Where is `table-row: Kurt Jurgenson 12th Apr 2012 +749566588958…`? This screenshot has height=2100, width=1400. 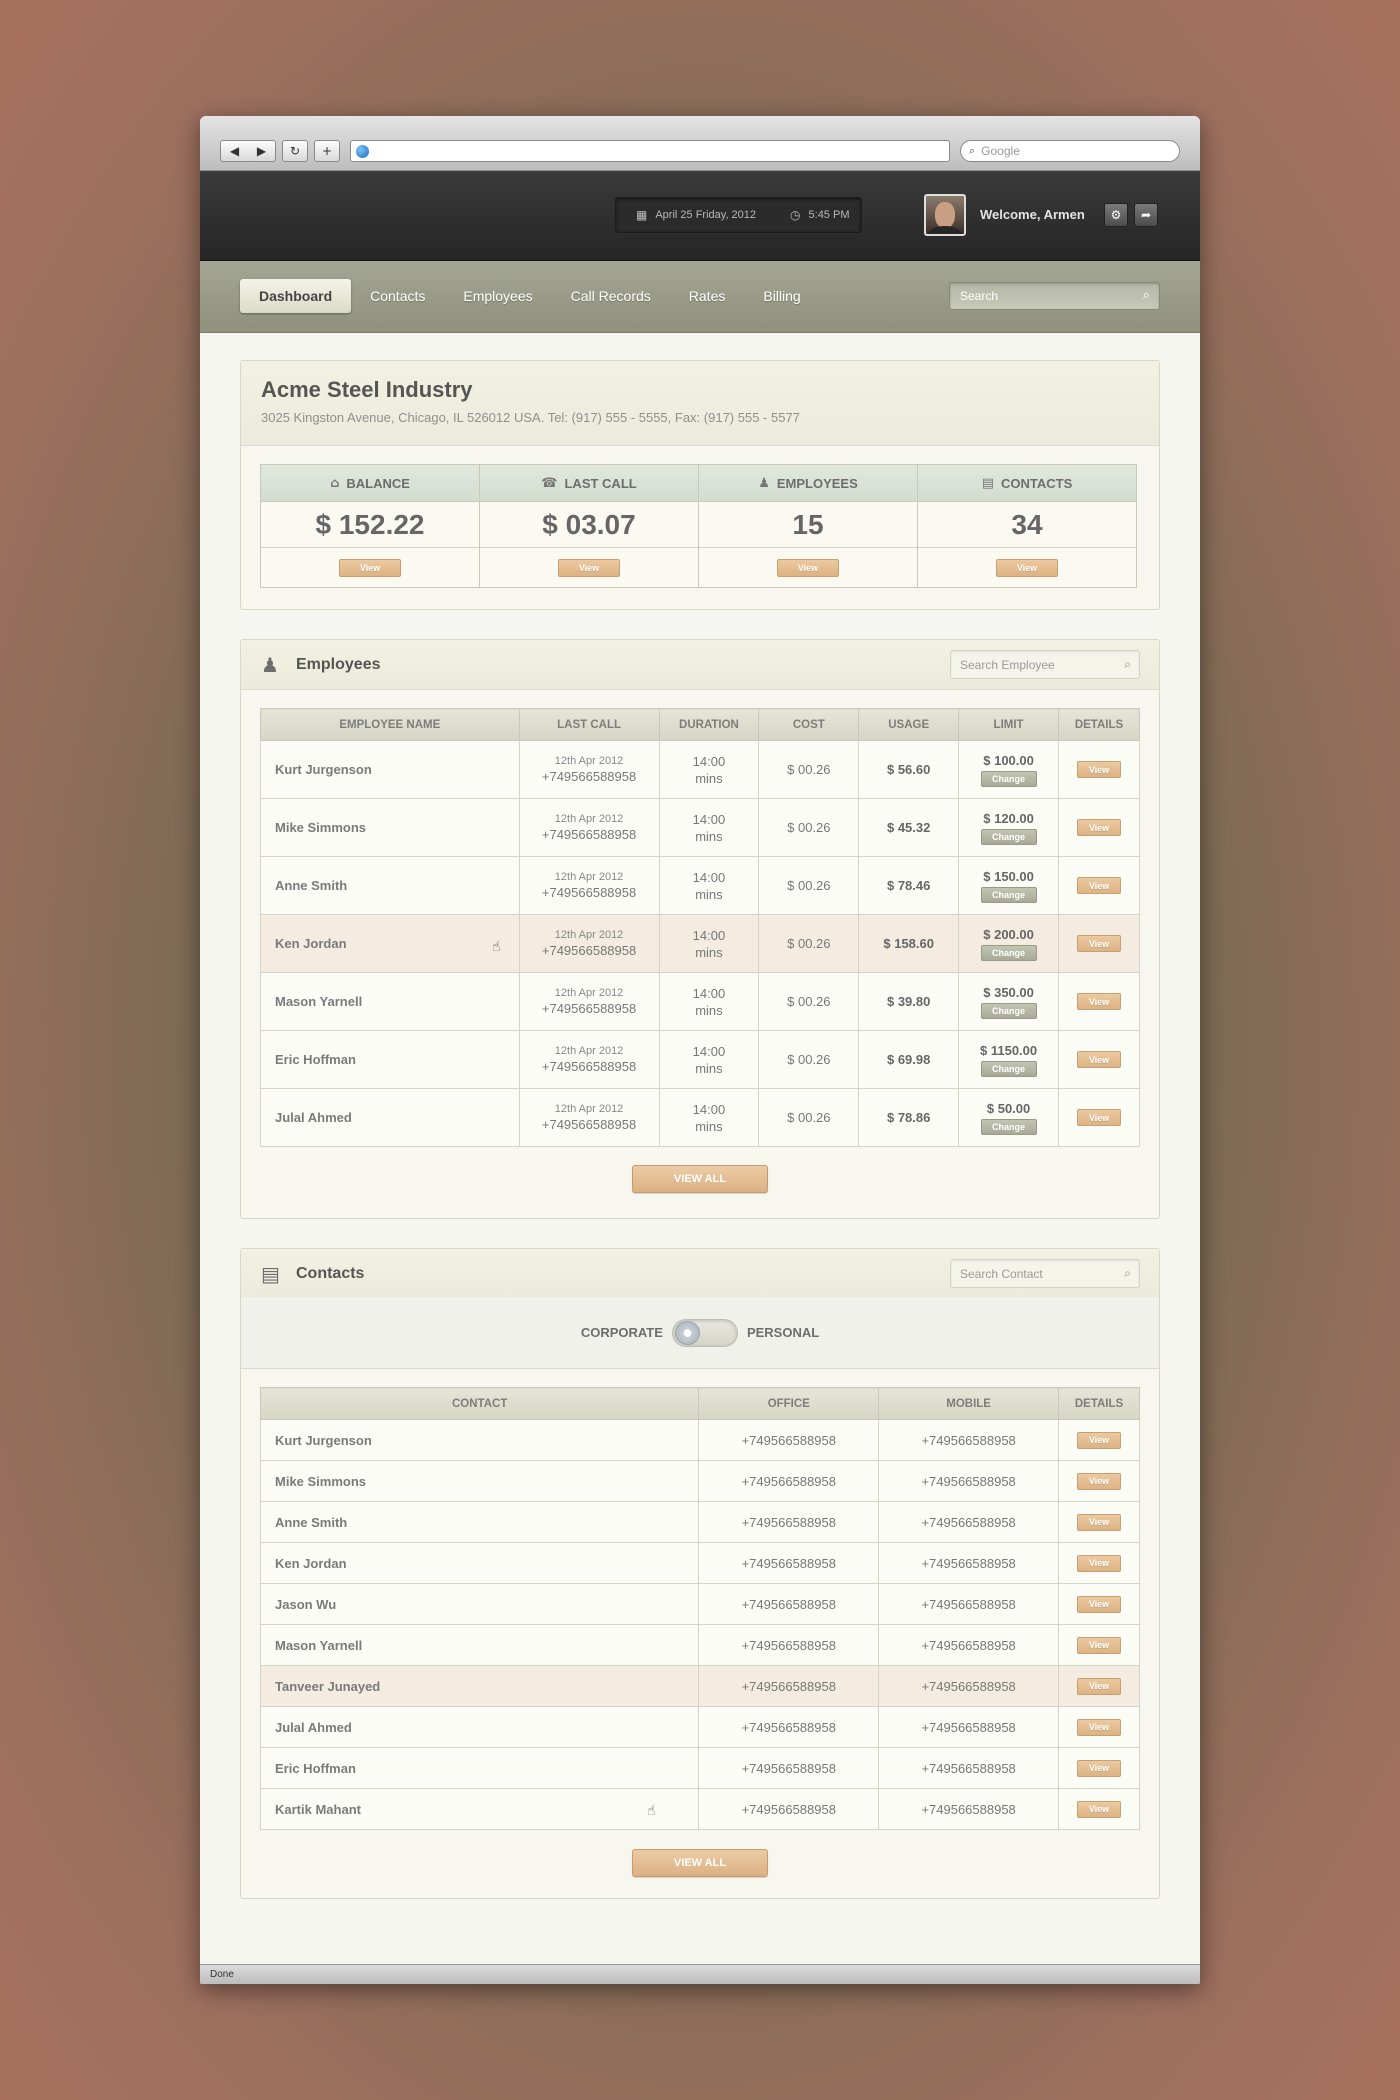 table-row: Kurt Jurgenson 12th Apr 2012 +749566588958… is located at coordinates (700, 769).